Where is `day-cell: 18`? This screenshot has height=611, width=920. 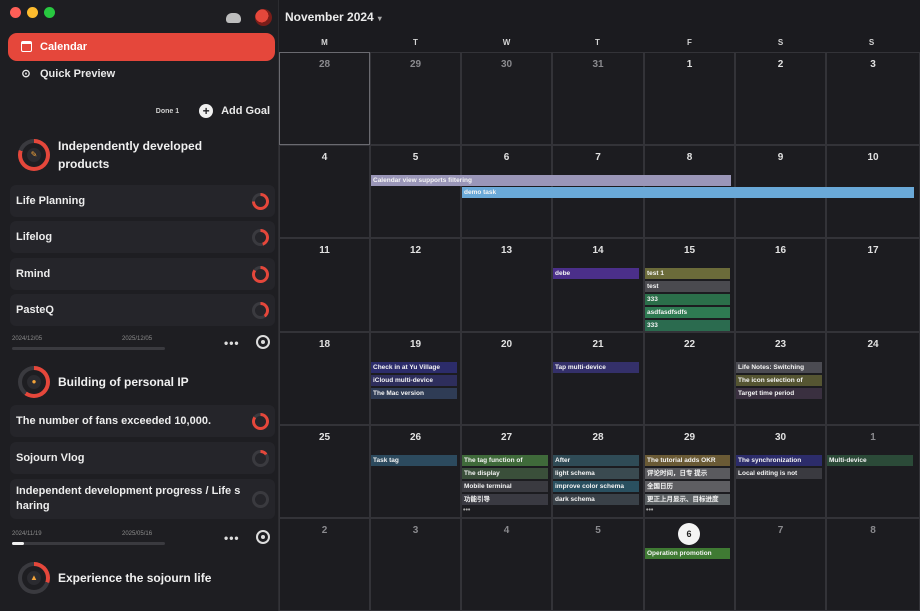
day-cell: 18 is located at coordinates (324, 378).